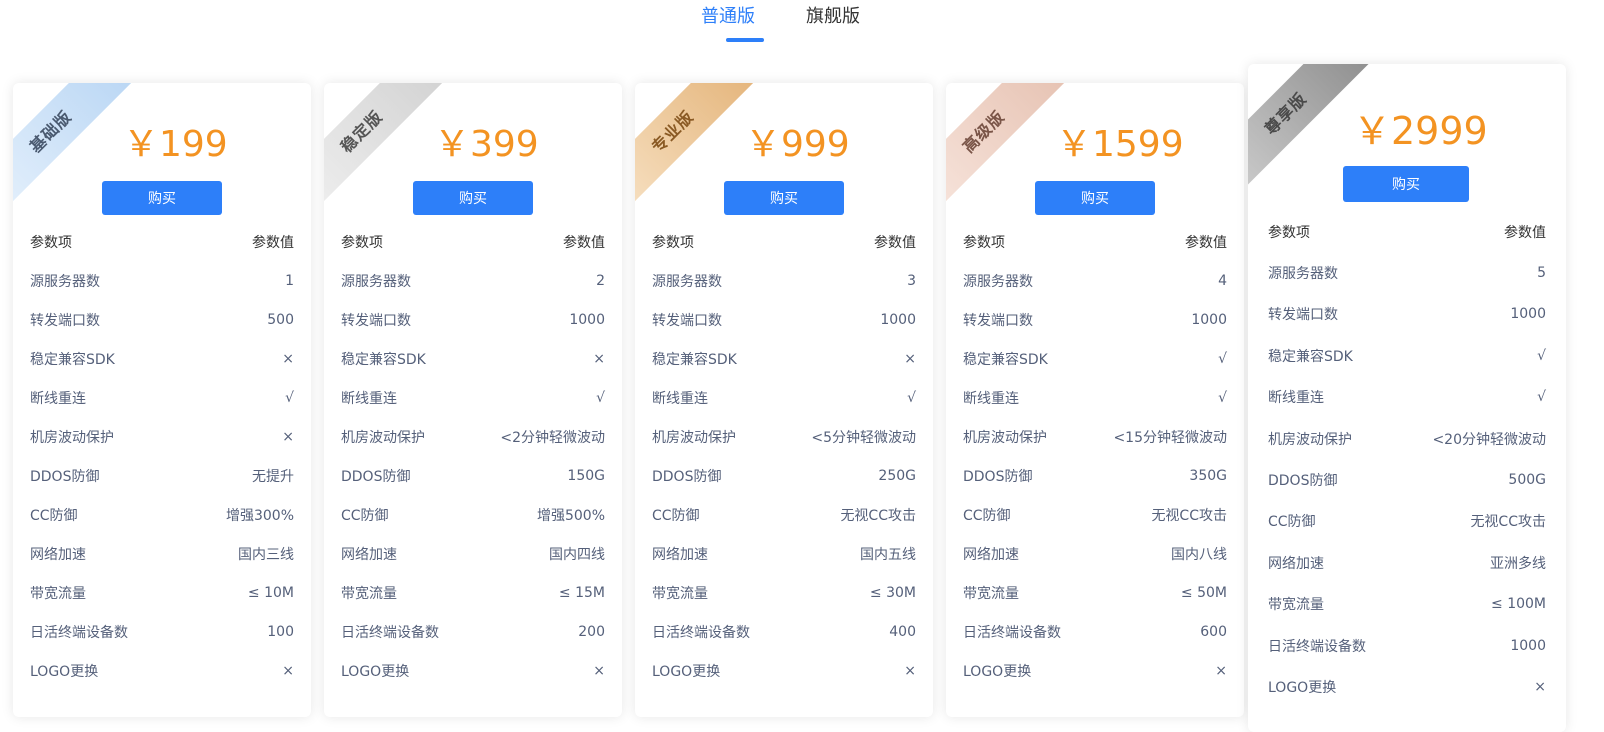 The width and height of the screenshot is (1604, 732). What do you see at coordinates (1541, 273) in the screenshot?
I see `spec-value: 5` at bounding box center [1541, 273].